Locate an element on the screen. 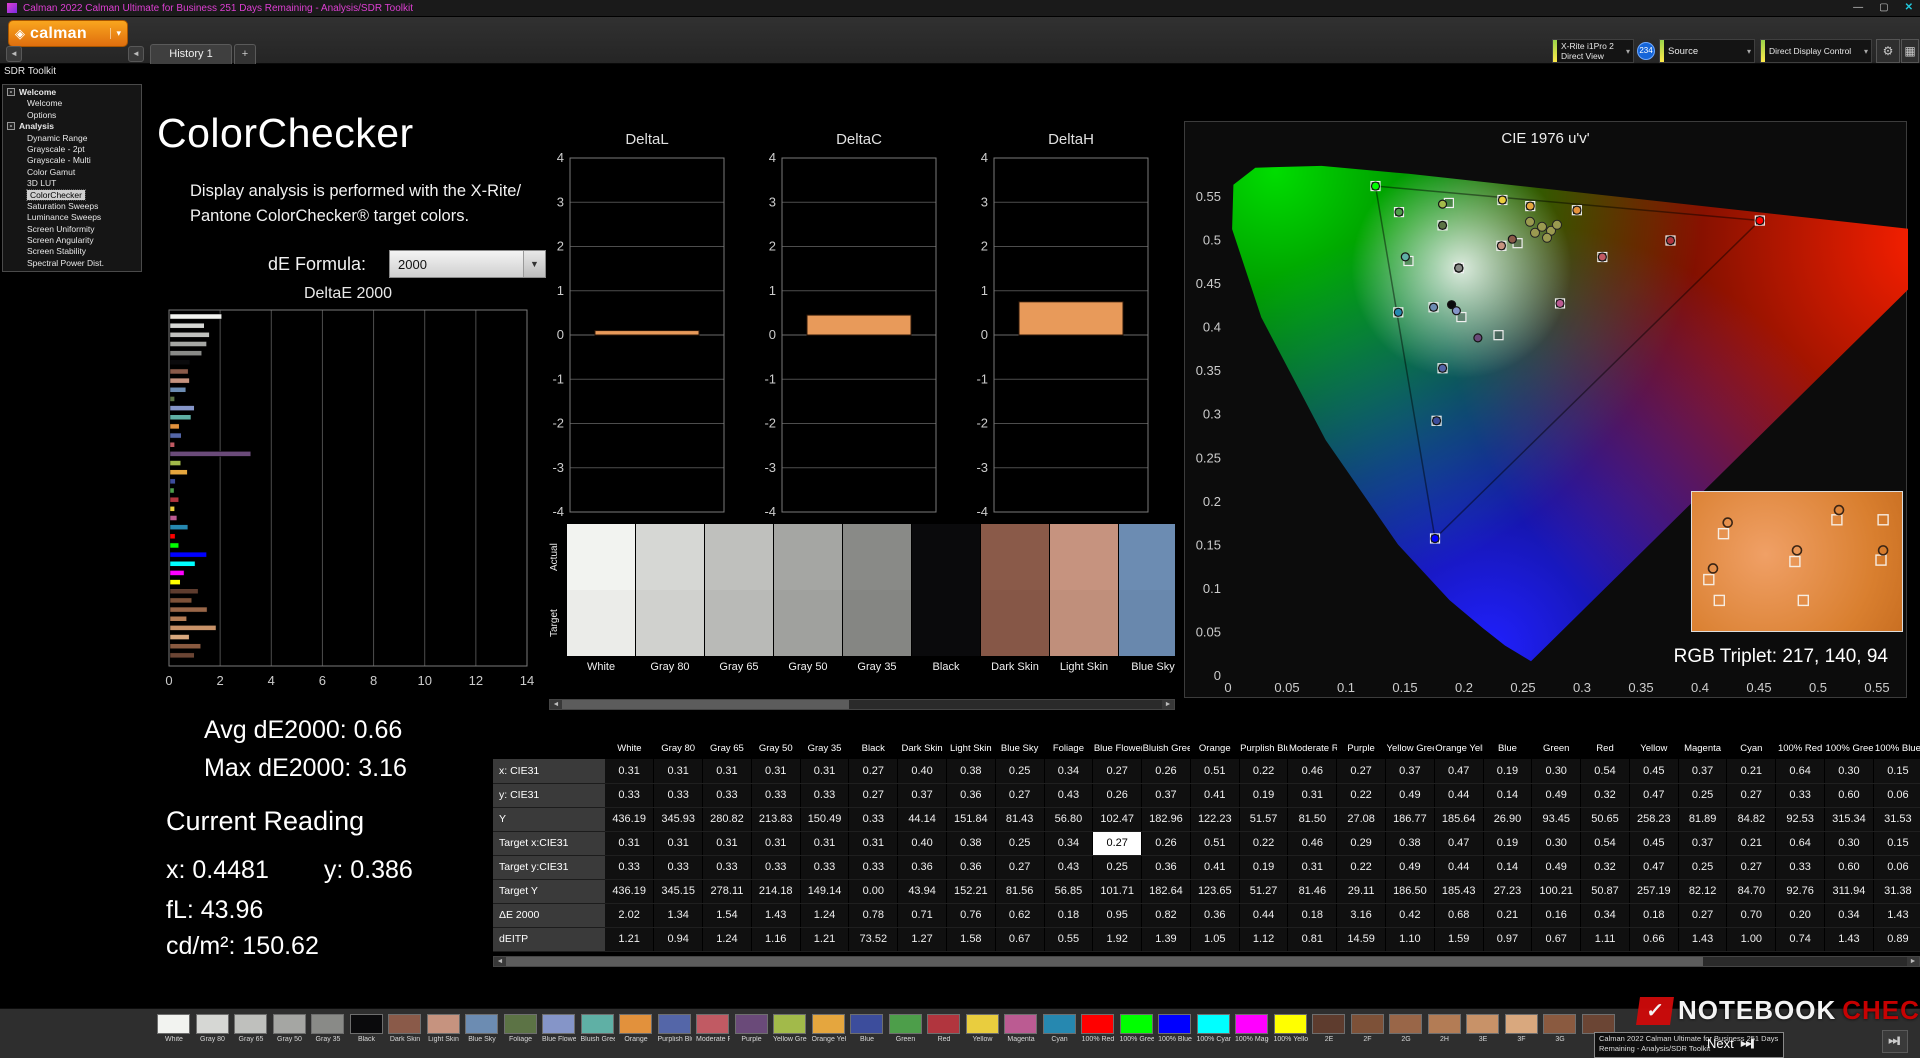 This screenshot has width=1920, height=1058. pattern-button-gray-35: Gray 35 is located at coordinates (328, 1028).